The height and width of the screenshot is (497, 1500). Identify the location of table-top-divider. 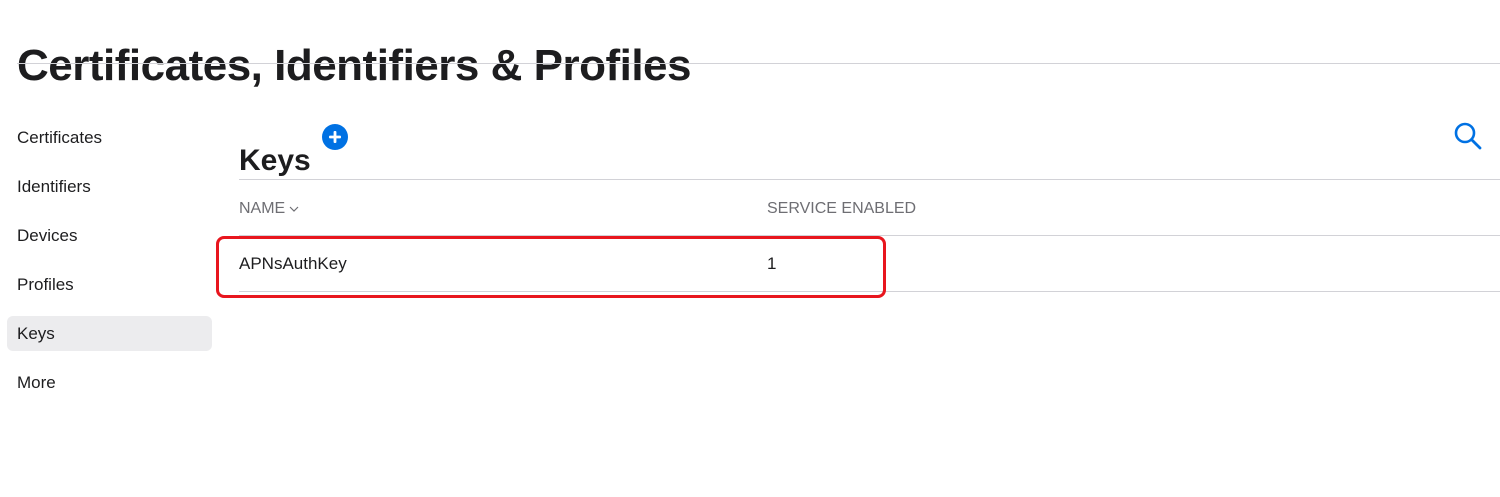
(869, 179).